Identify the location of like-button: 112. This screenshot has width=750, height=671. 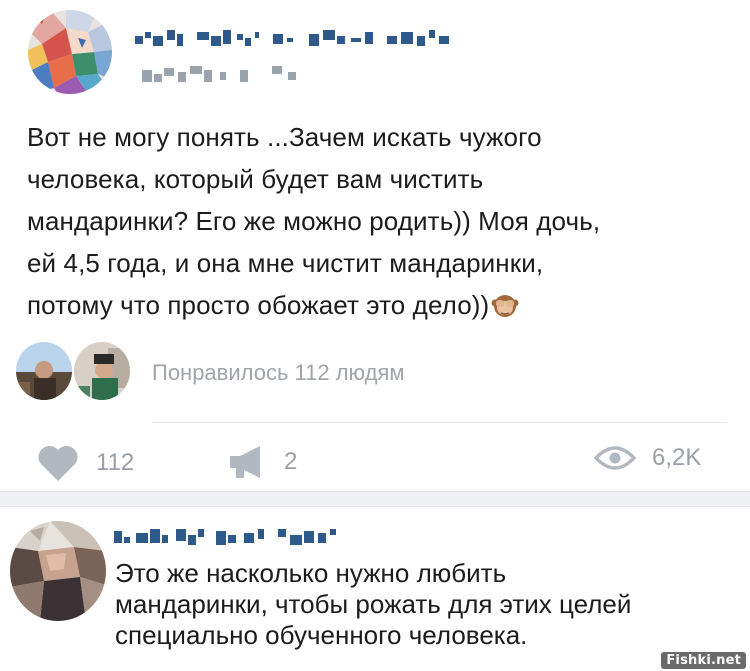
(85, 463).